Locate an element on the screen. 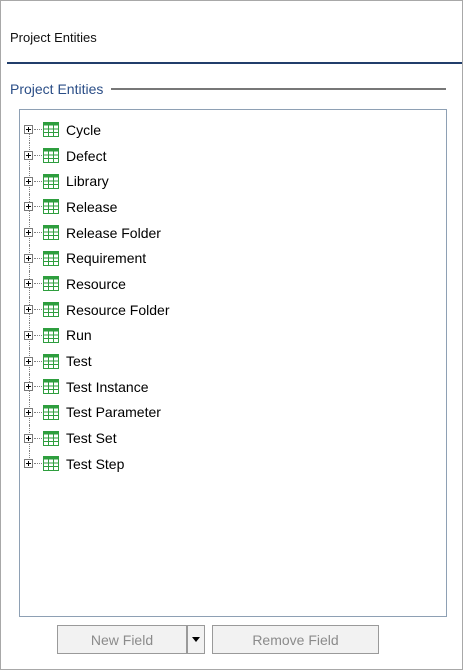 The width and height of the screenshot is (463, 670). new-field-dropdown-button is located at coordinates (196, 639).